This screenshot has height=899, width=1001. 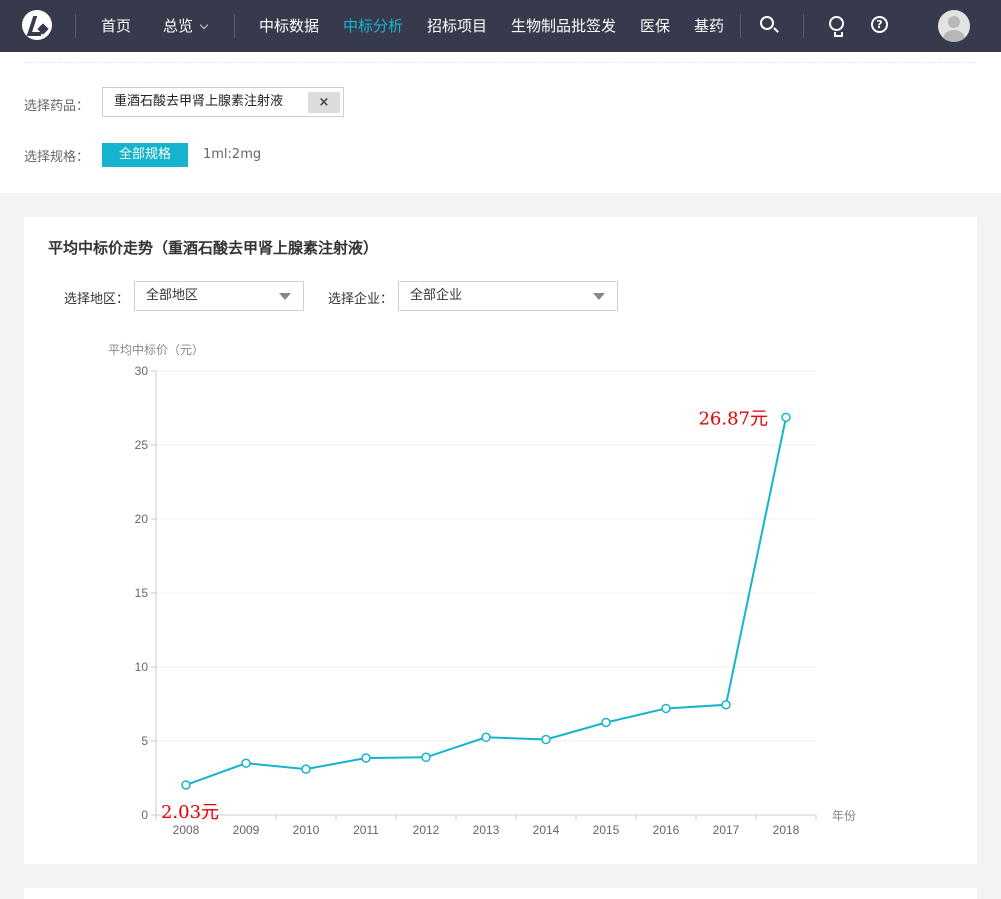 I want to click on help-button: ?, so click(x=880, y=25).